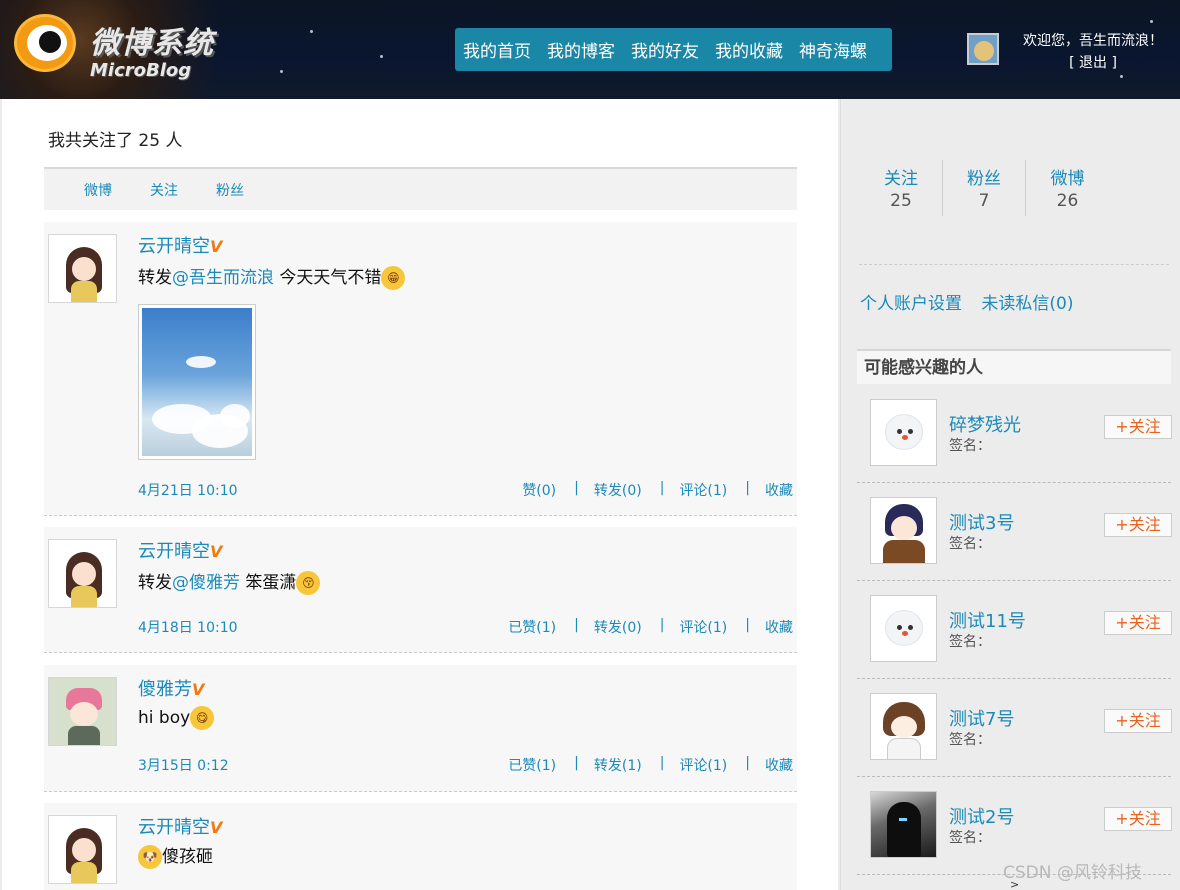 This screenshot has height=890, width=1180. What do you see at coordinates (45, 43) in the screenshot?
I see `logo-eye-icon` at bounding box center [45, 43].